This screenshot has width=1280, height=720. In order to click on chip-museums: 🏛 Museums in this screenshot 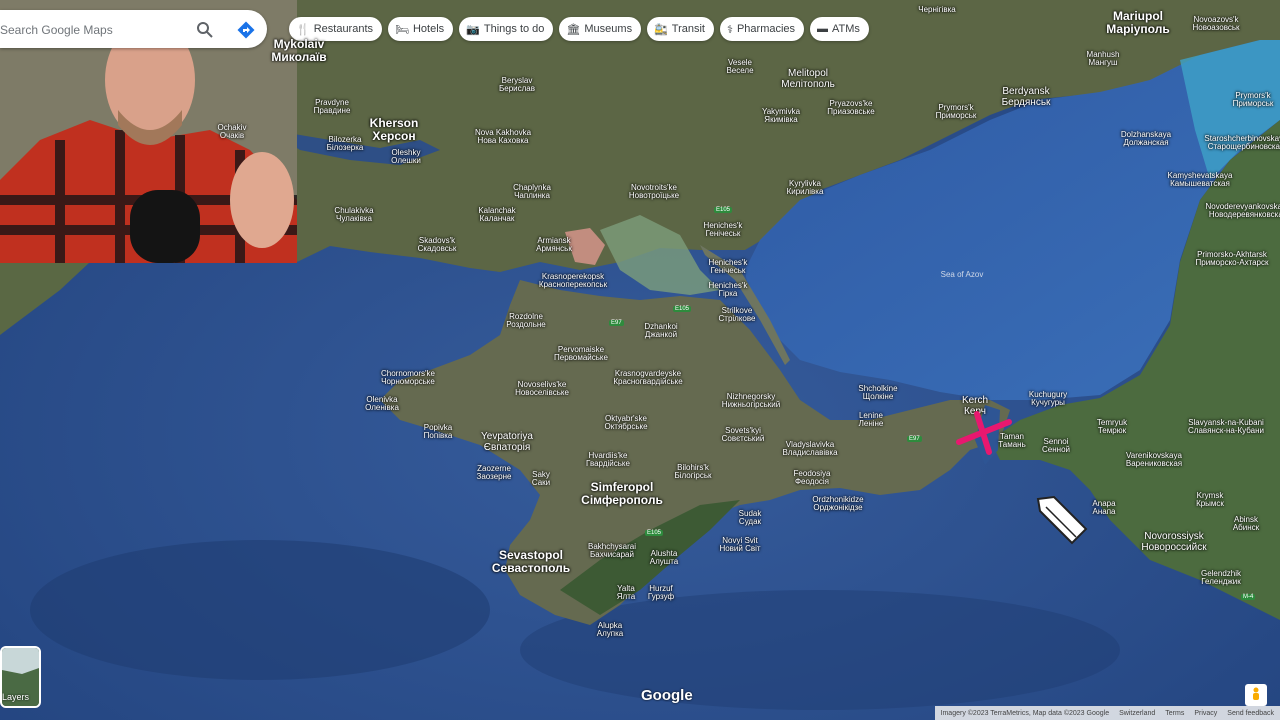, I will do `click(600, 29)`.